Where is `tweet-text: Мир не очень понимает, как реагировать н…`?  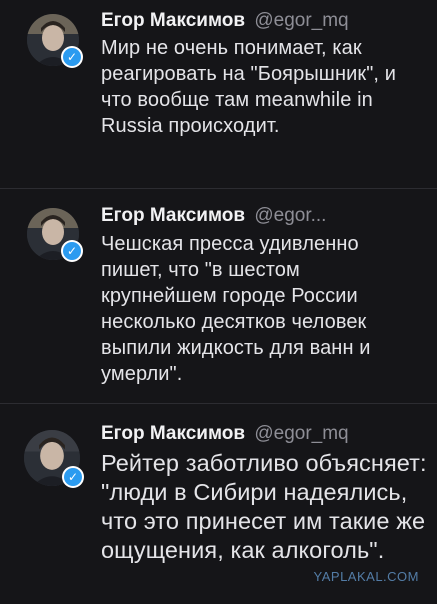 tweet-text: Мир не очень понимает, как реагировать н… is located at coordinates (248, 87).